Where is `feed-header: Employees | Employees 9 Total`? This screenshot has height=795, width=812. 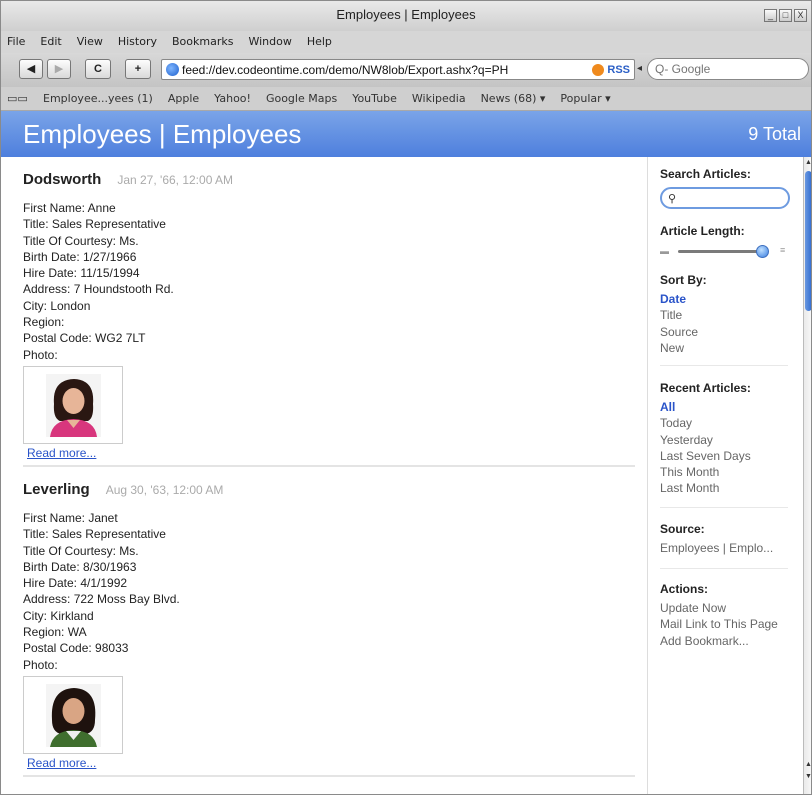 feed-header: Employees | Employees 9 Total is located at coordinates (406, 134).